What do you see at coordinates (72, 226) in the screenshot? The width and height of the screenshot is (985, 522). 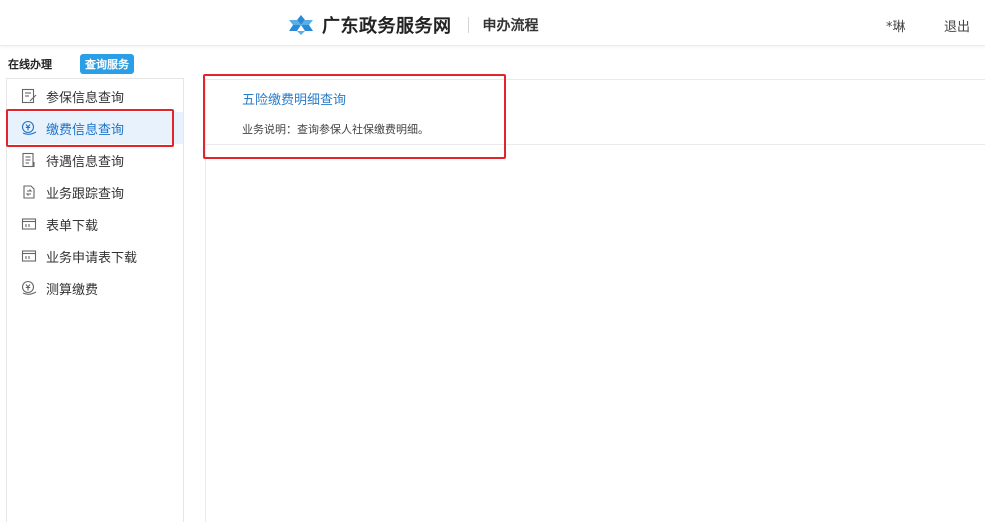 I see `sidebar-item-label: 表单下载` at bounding box center [72, 226].